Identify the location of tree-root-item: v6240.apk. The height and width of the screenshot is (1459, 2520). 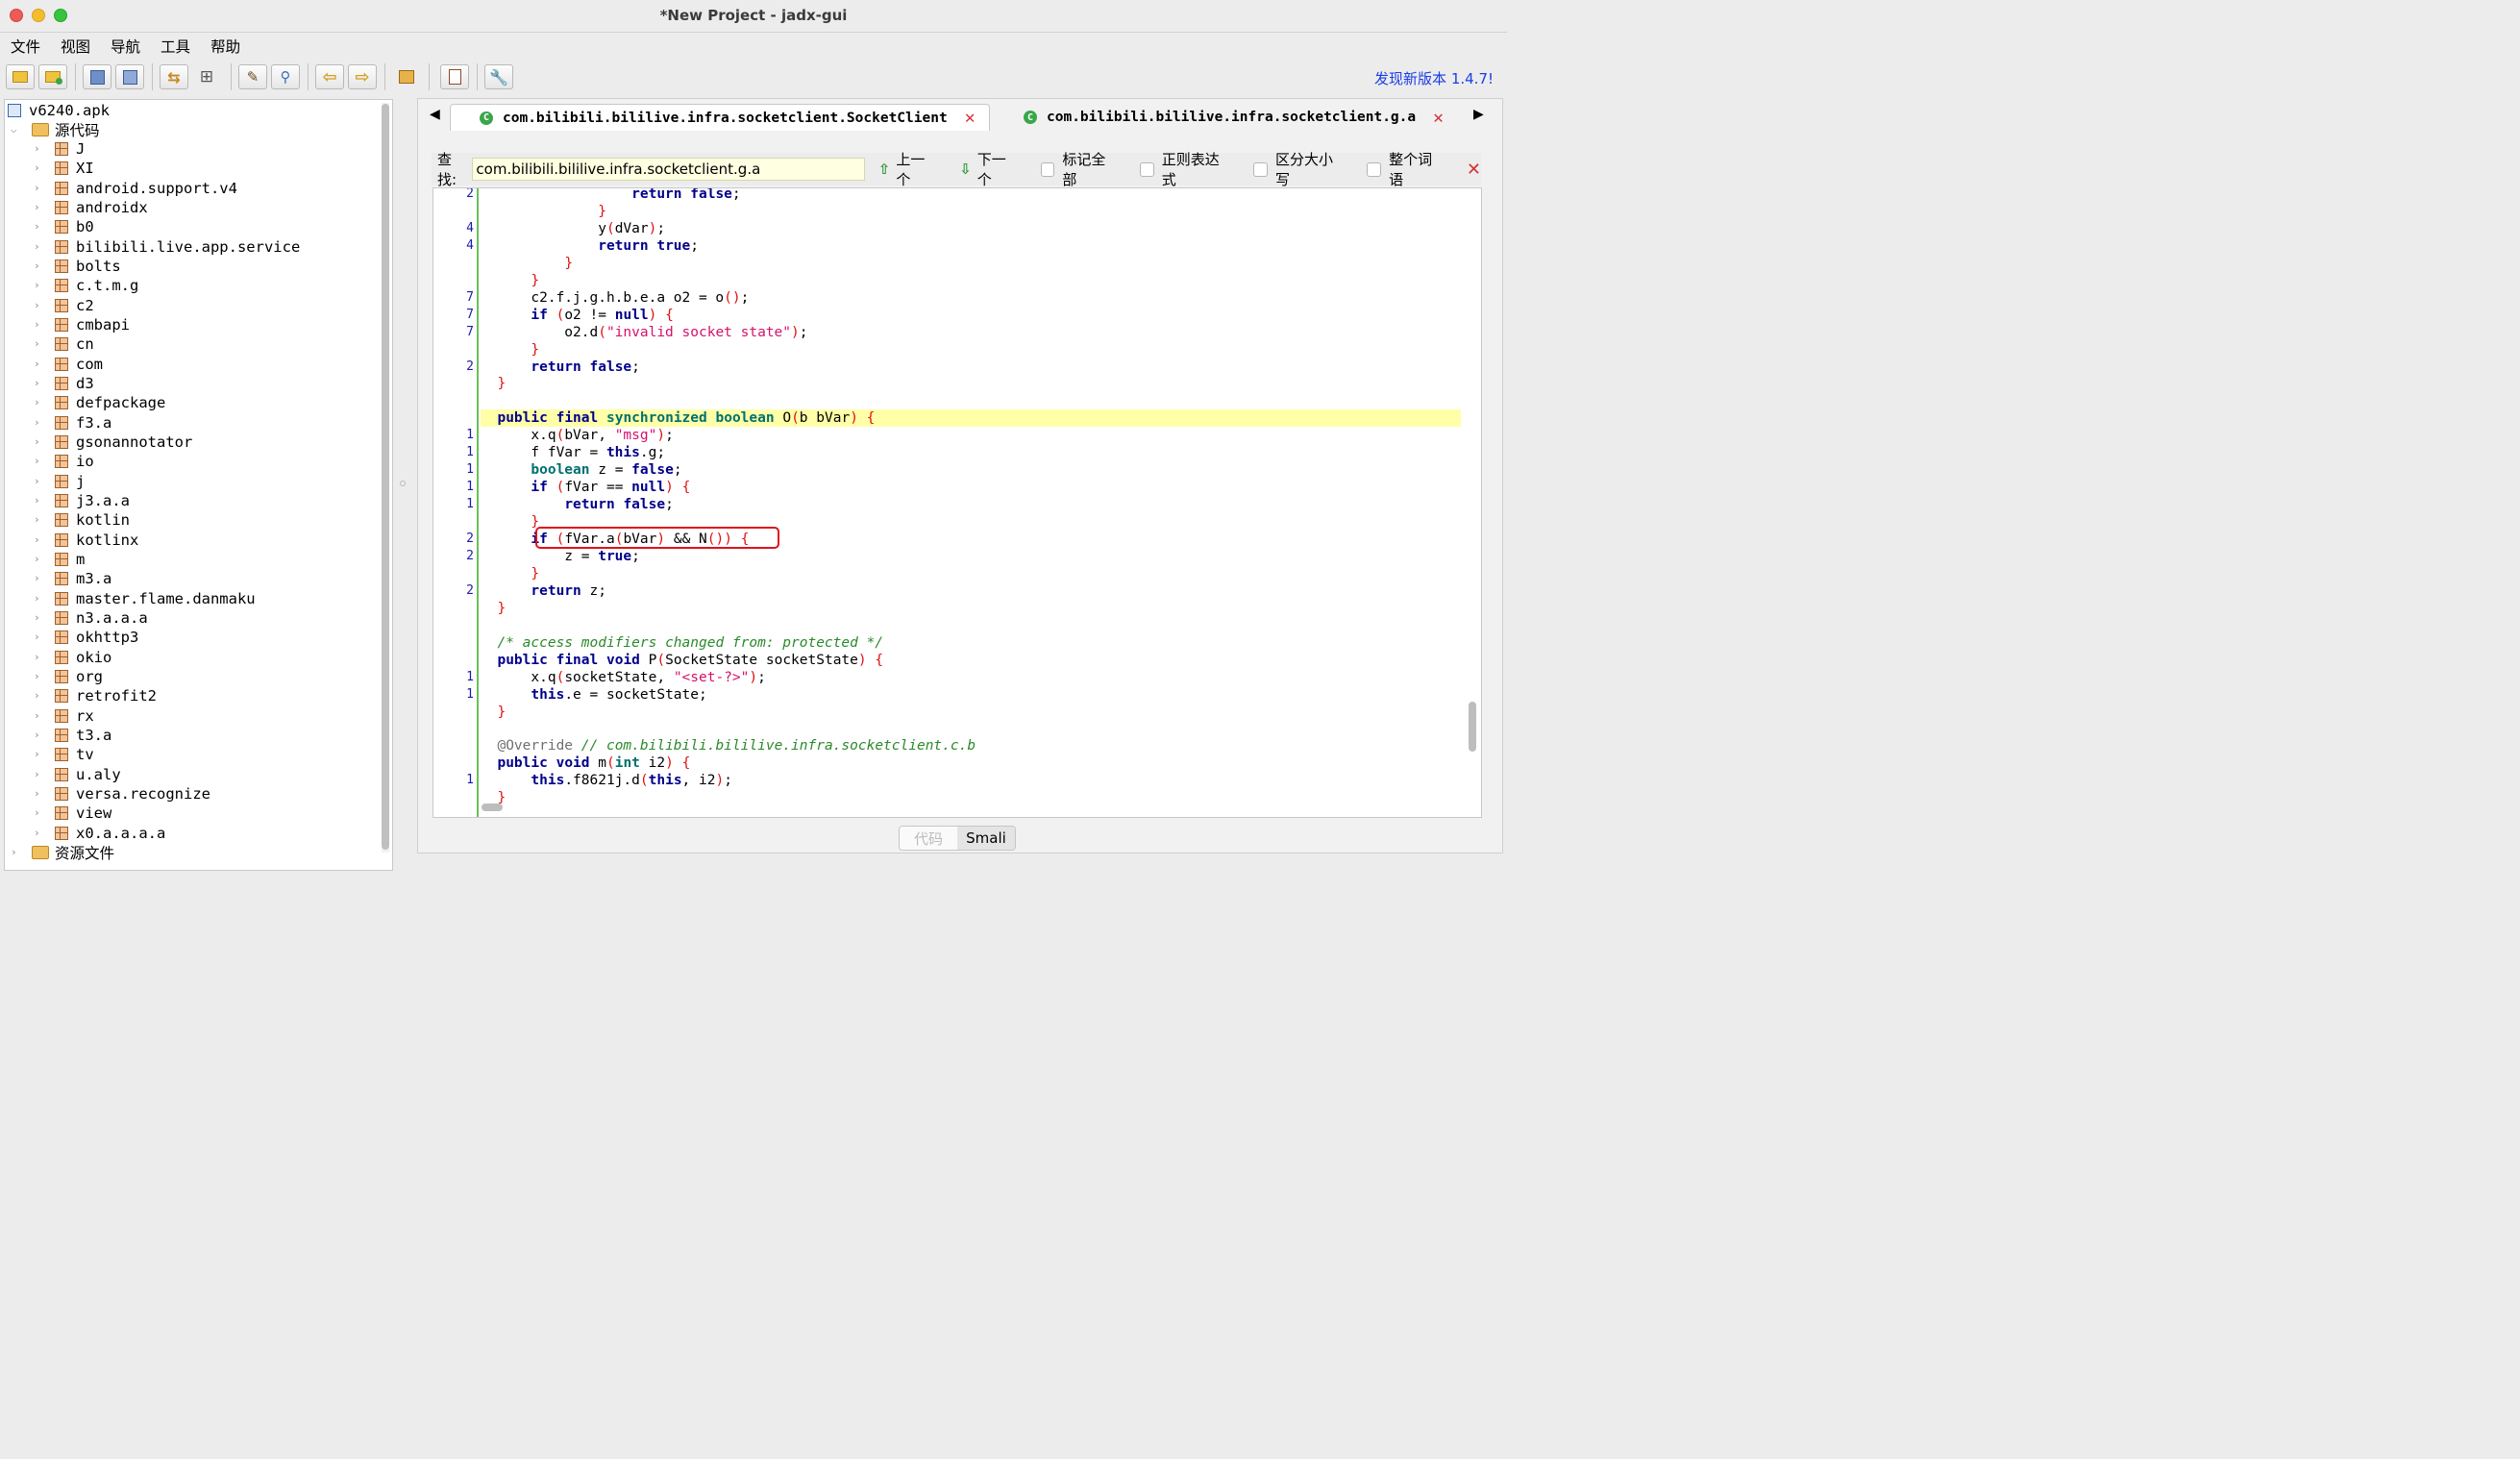
(59, 110).